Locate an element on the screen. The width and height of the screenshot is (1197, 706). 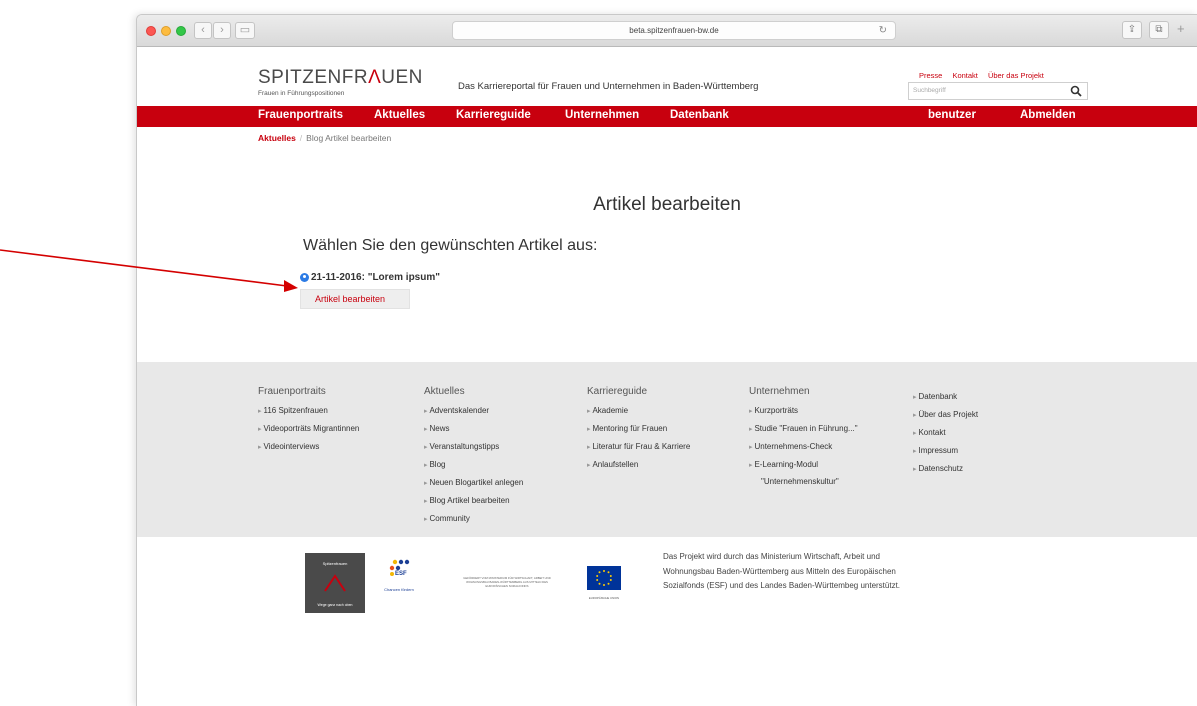
footer-link-continuation: "Unternehmenskultur" is located at coordinates (803, 481).